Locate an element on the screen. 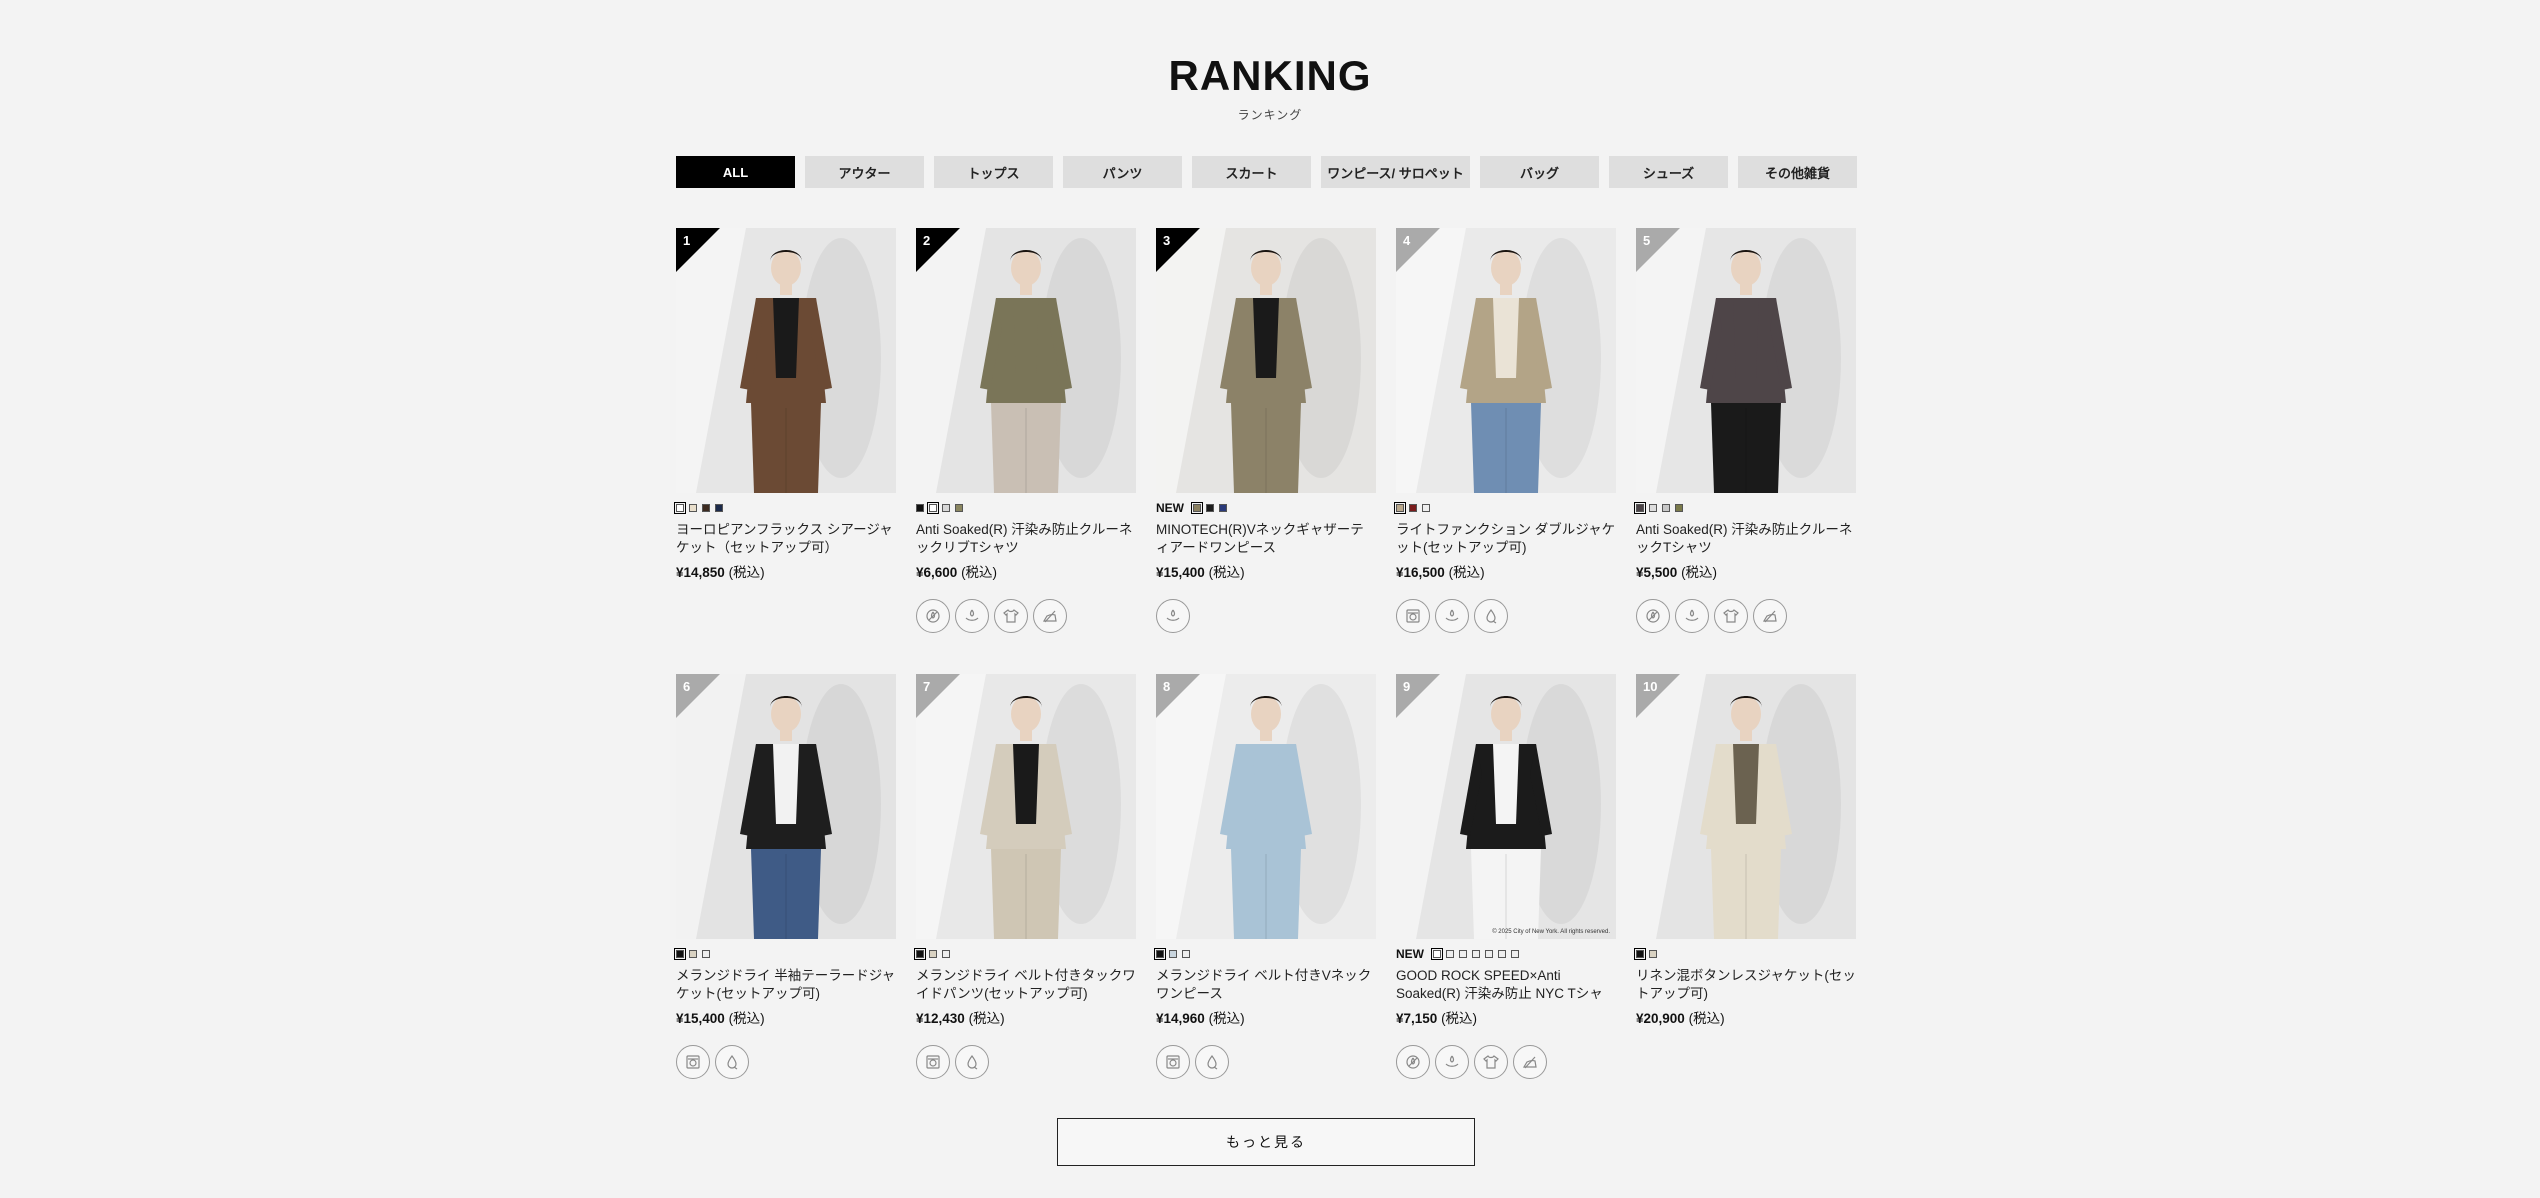  product-price: ¥20,900 (税込) is located at coordinates (1746, 1017).